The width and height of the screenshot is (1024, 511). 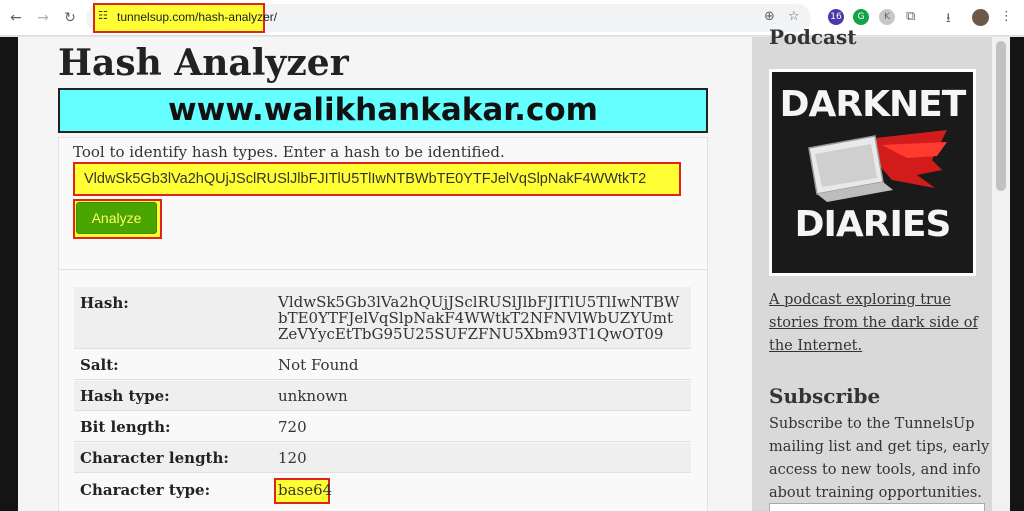 What do you see at coordinates (9, 274) in the screenshot?
I see `left-page-margin` at bounding box center [9, 274].